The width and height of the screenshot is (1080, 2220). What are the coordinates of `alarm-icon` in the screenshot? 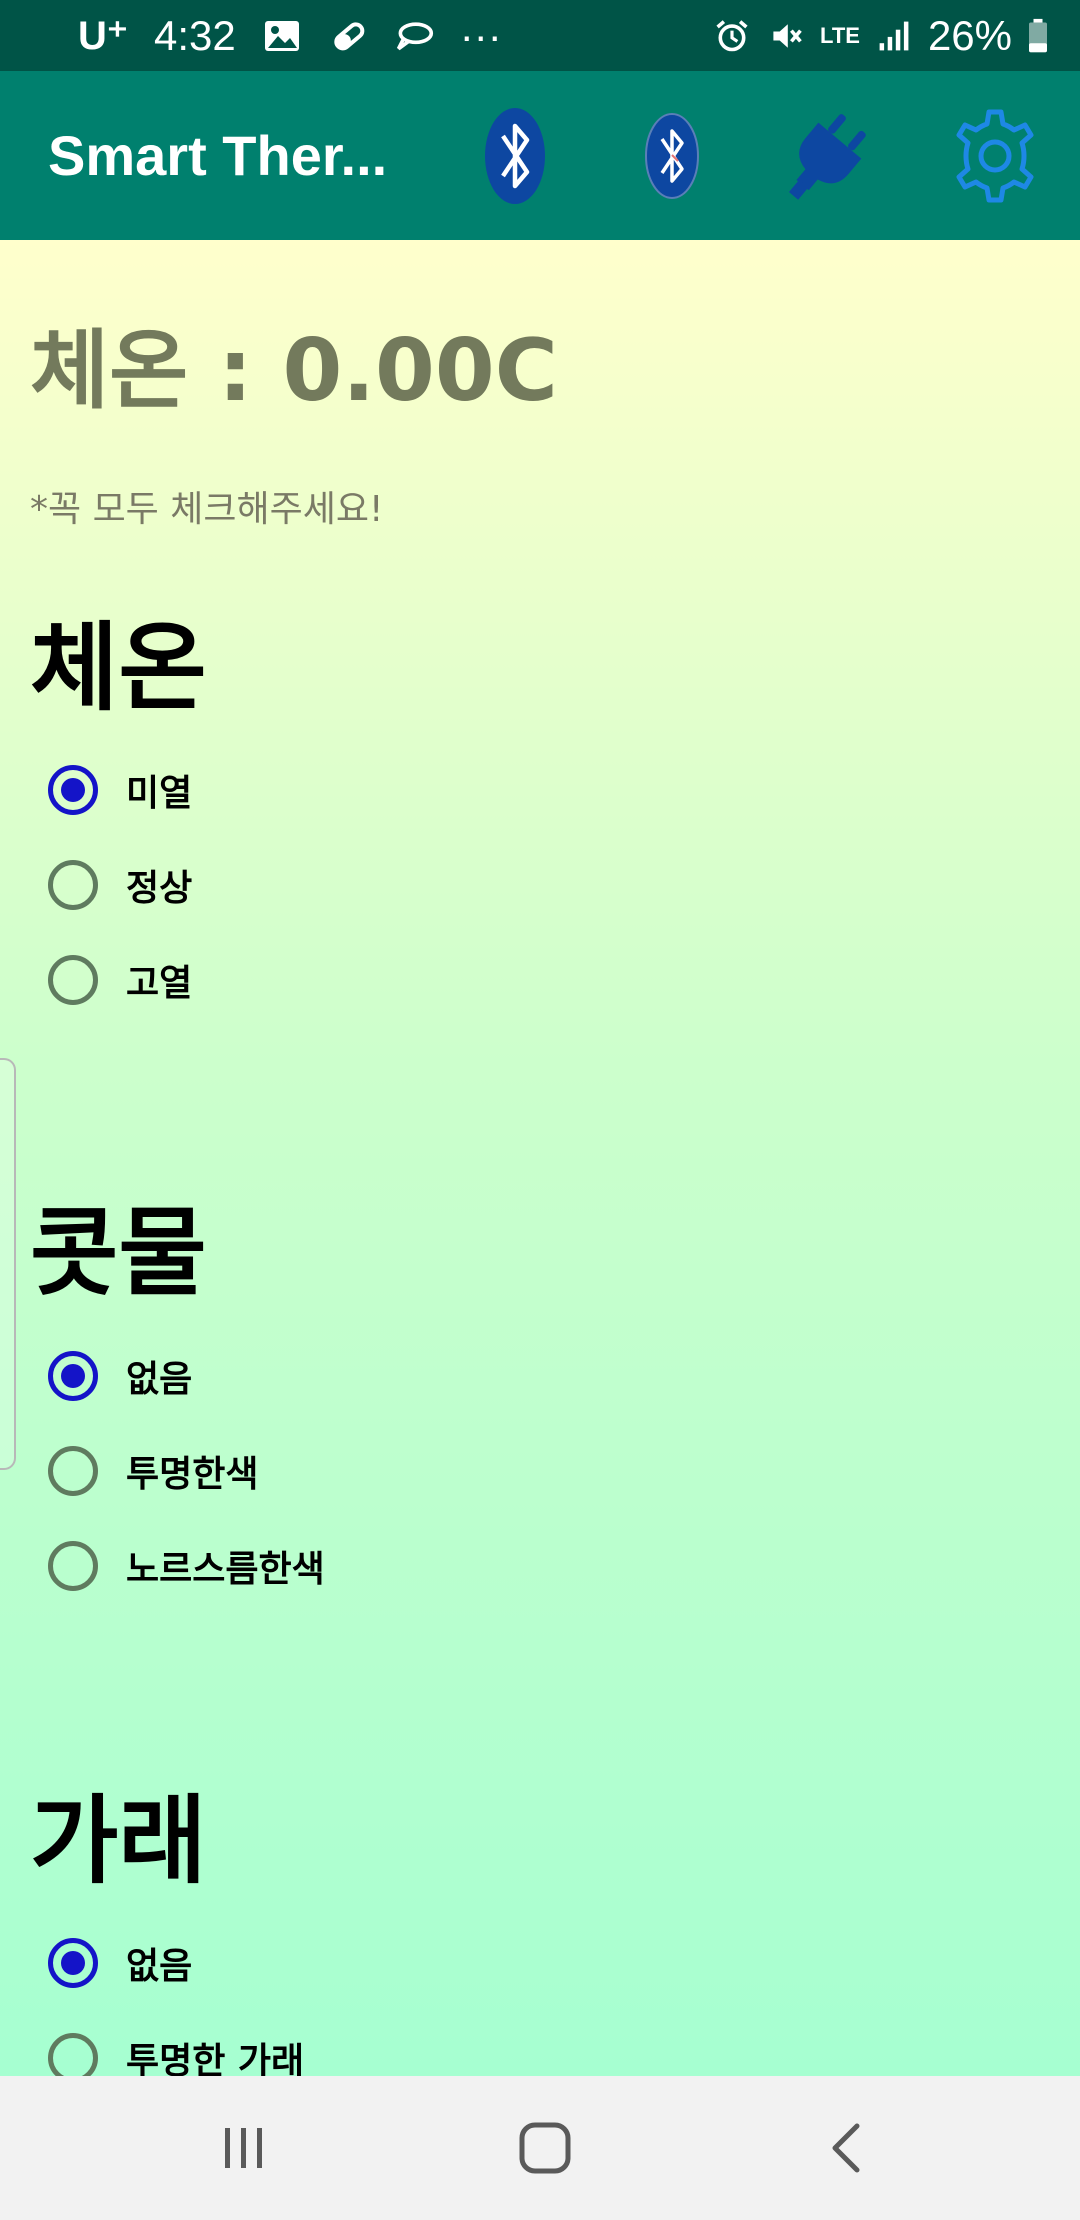 It's located at (732, 36).